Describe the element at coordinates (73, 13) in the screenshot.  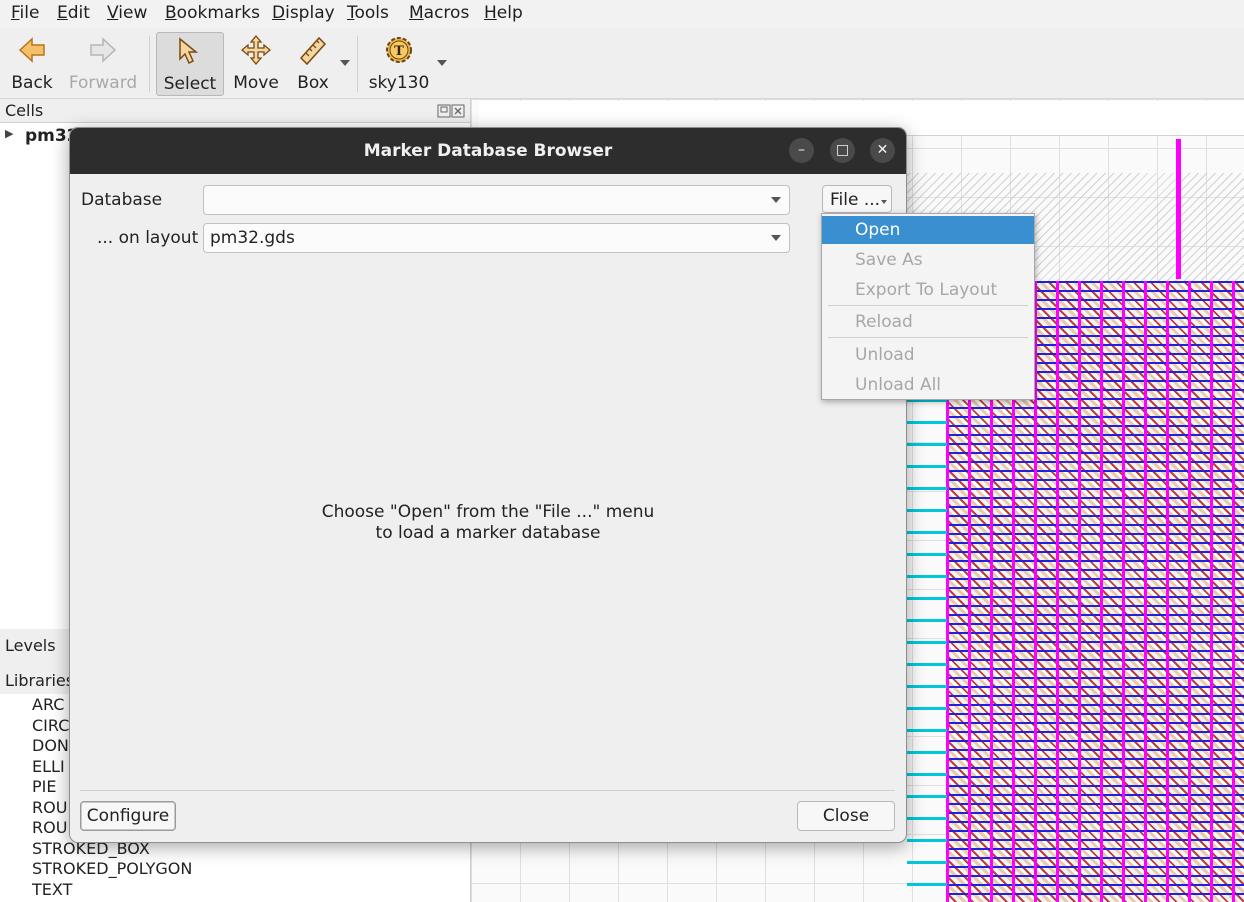
I see `menu-edit: Edit` at that location.